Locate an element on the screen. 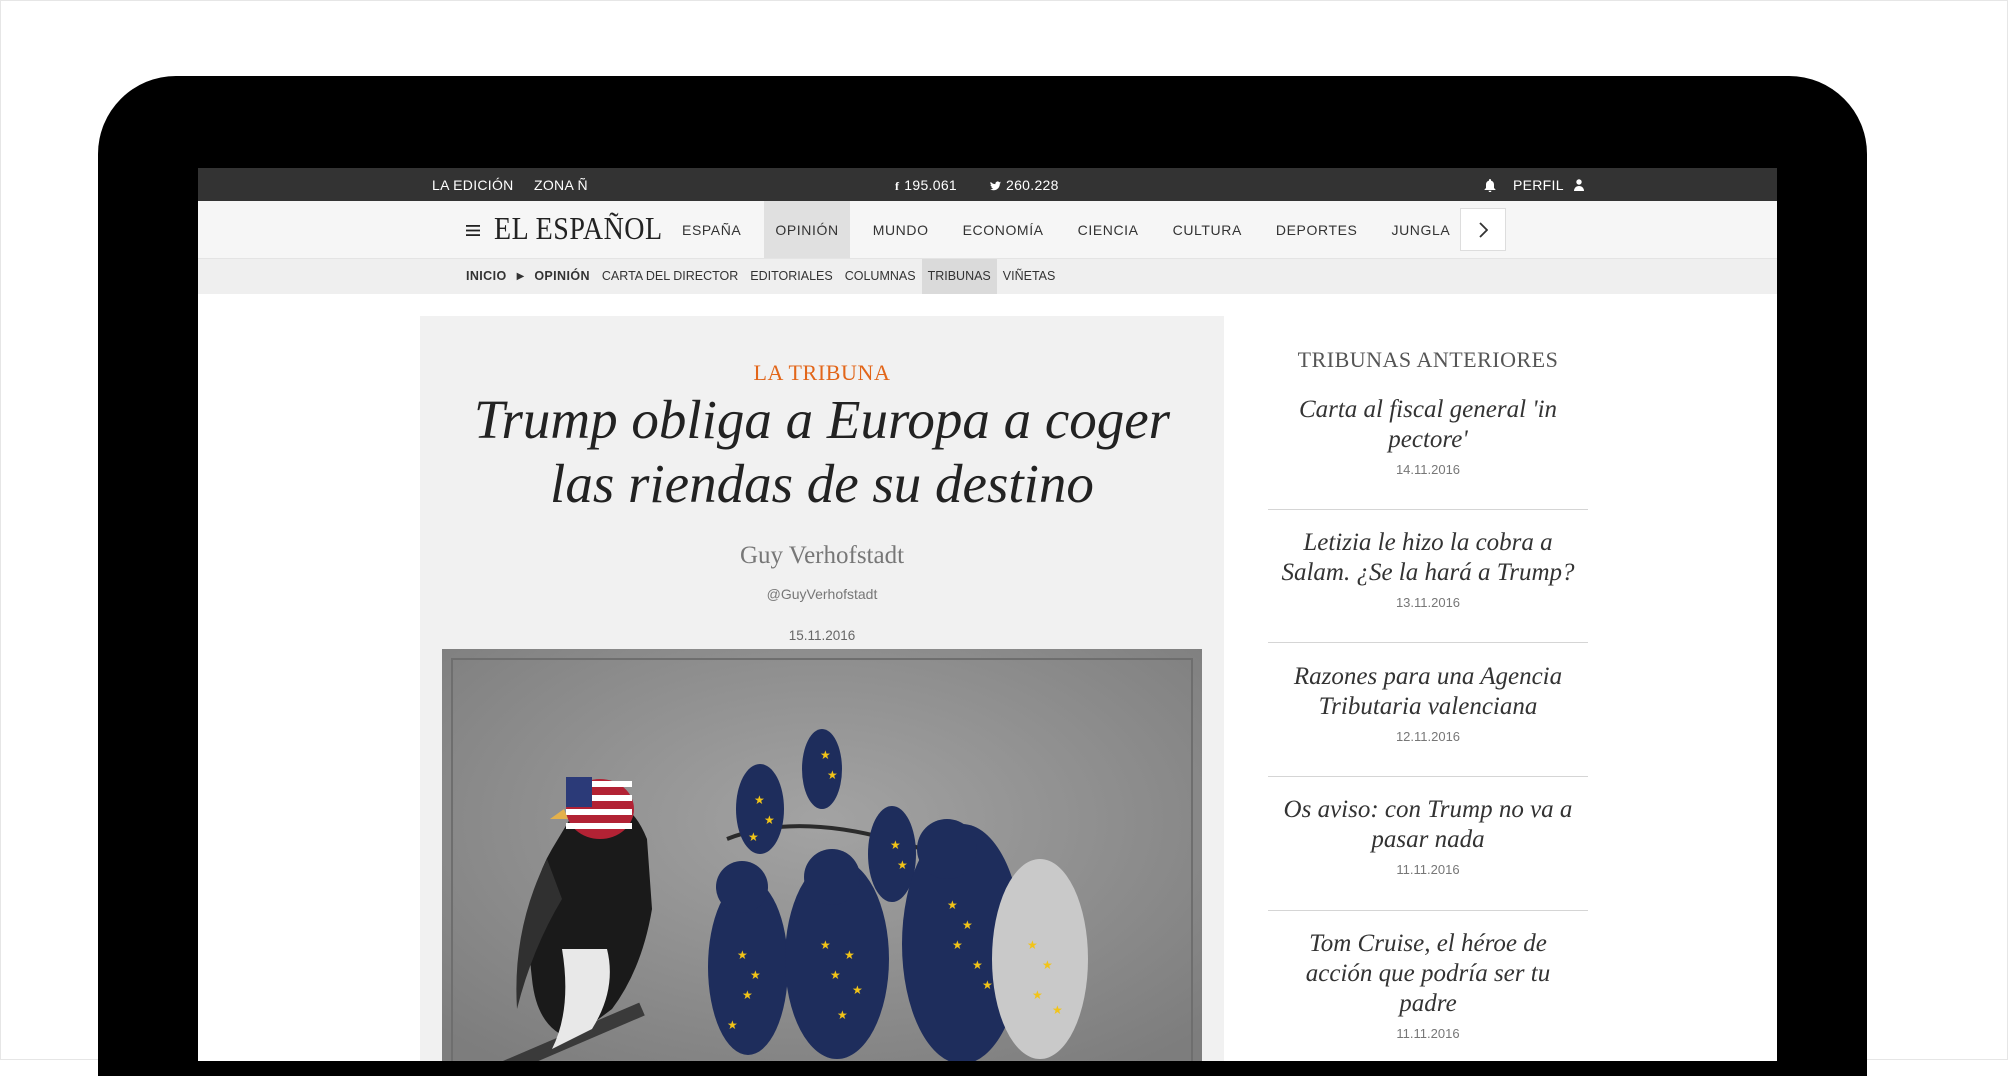 The width and height of the screenshot is (2008, 1076). sidebar-title: TRIBUNAS ANTERIORES is located at coordinates (1428, 359).